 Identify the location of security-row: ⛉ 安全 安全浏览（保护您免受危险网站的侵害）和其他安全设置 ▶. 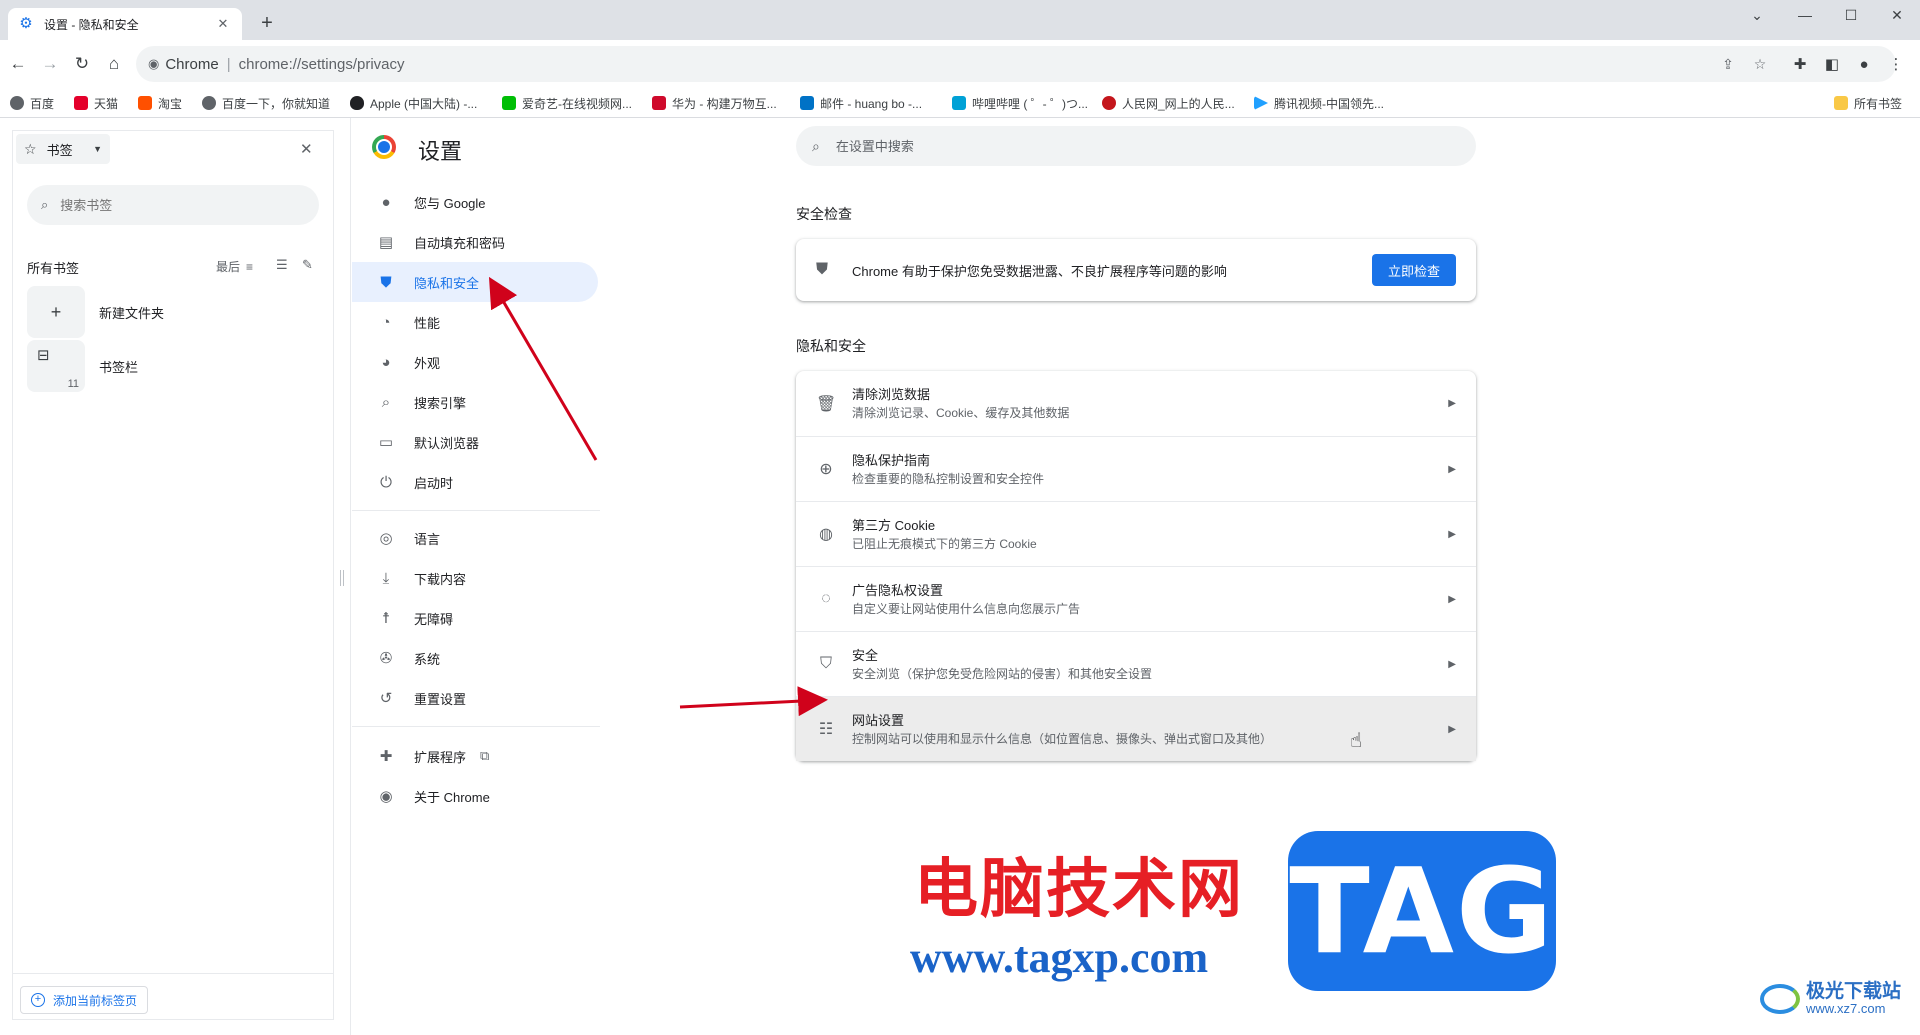
(1136, 663).